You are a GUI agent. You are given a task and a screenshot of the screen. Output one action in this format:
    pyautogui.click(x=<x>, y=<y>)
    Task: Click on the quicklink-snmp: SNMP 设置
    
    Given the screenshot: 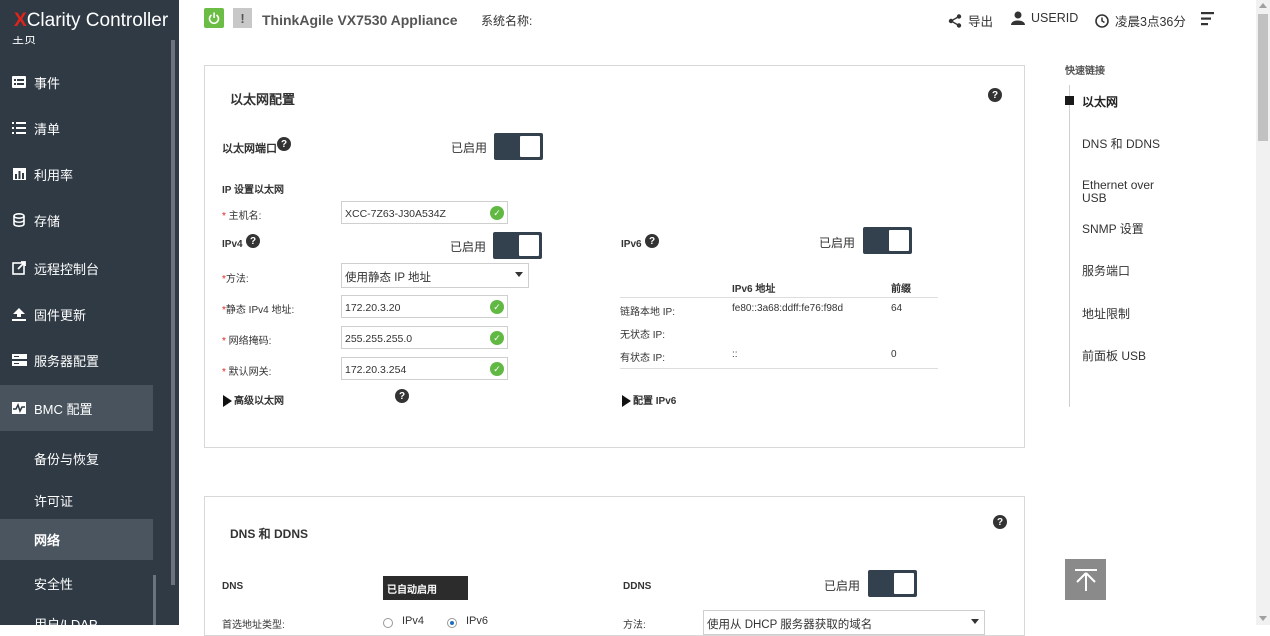 What is the action you would take?
    pyautogui.click(x=1113, y=229)
    